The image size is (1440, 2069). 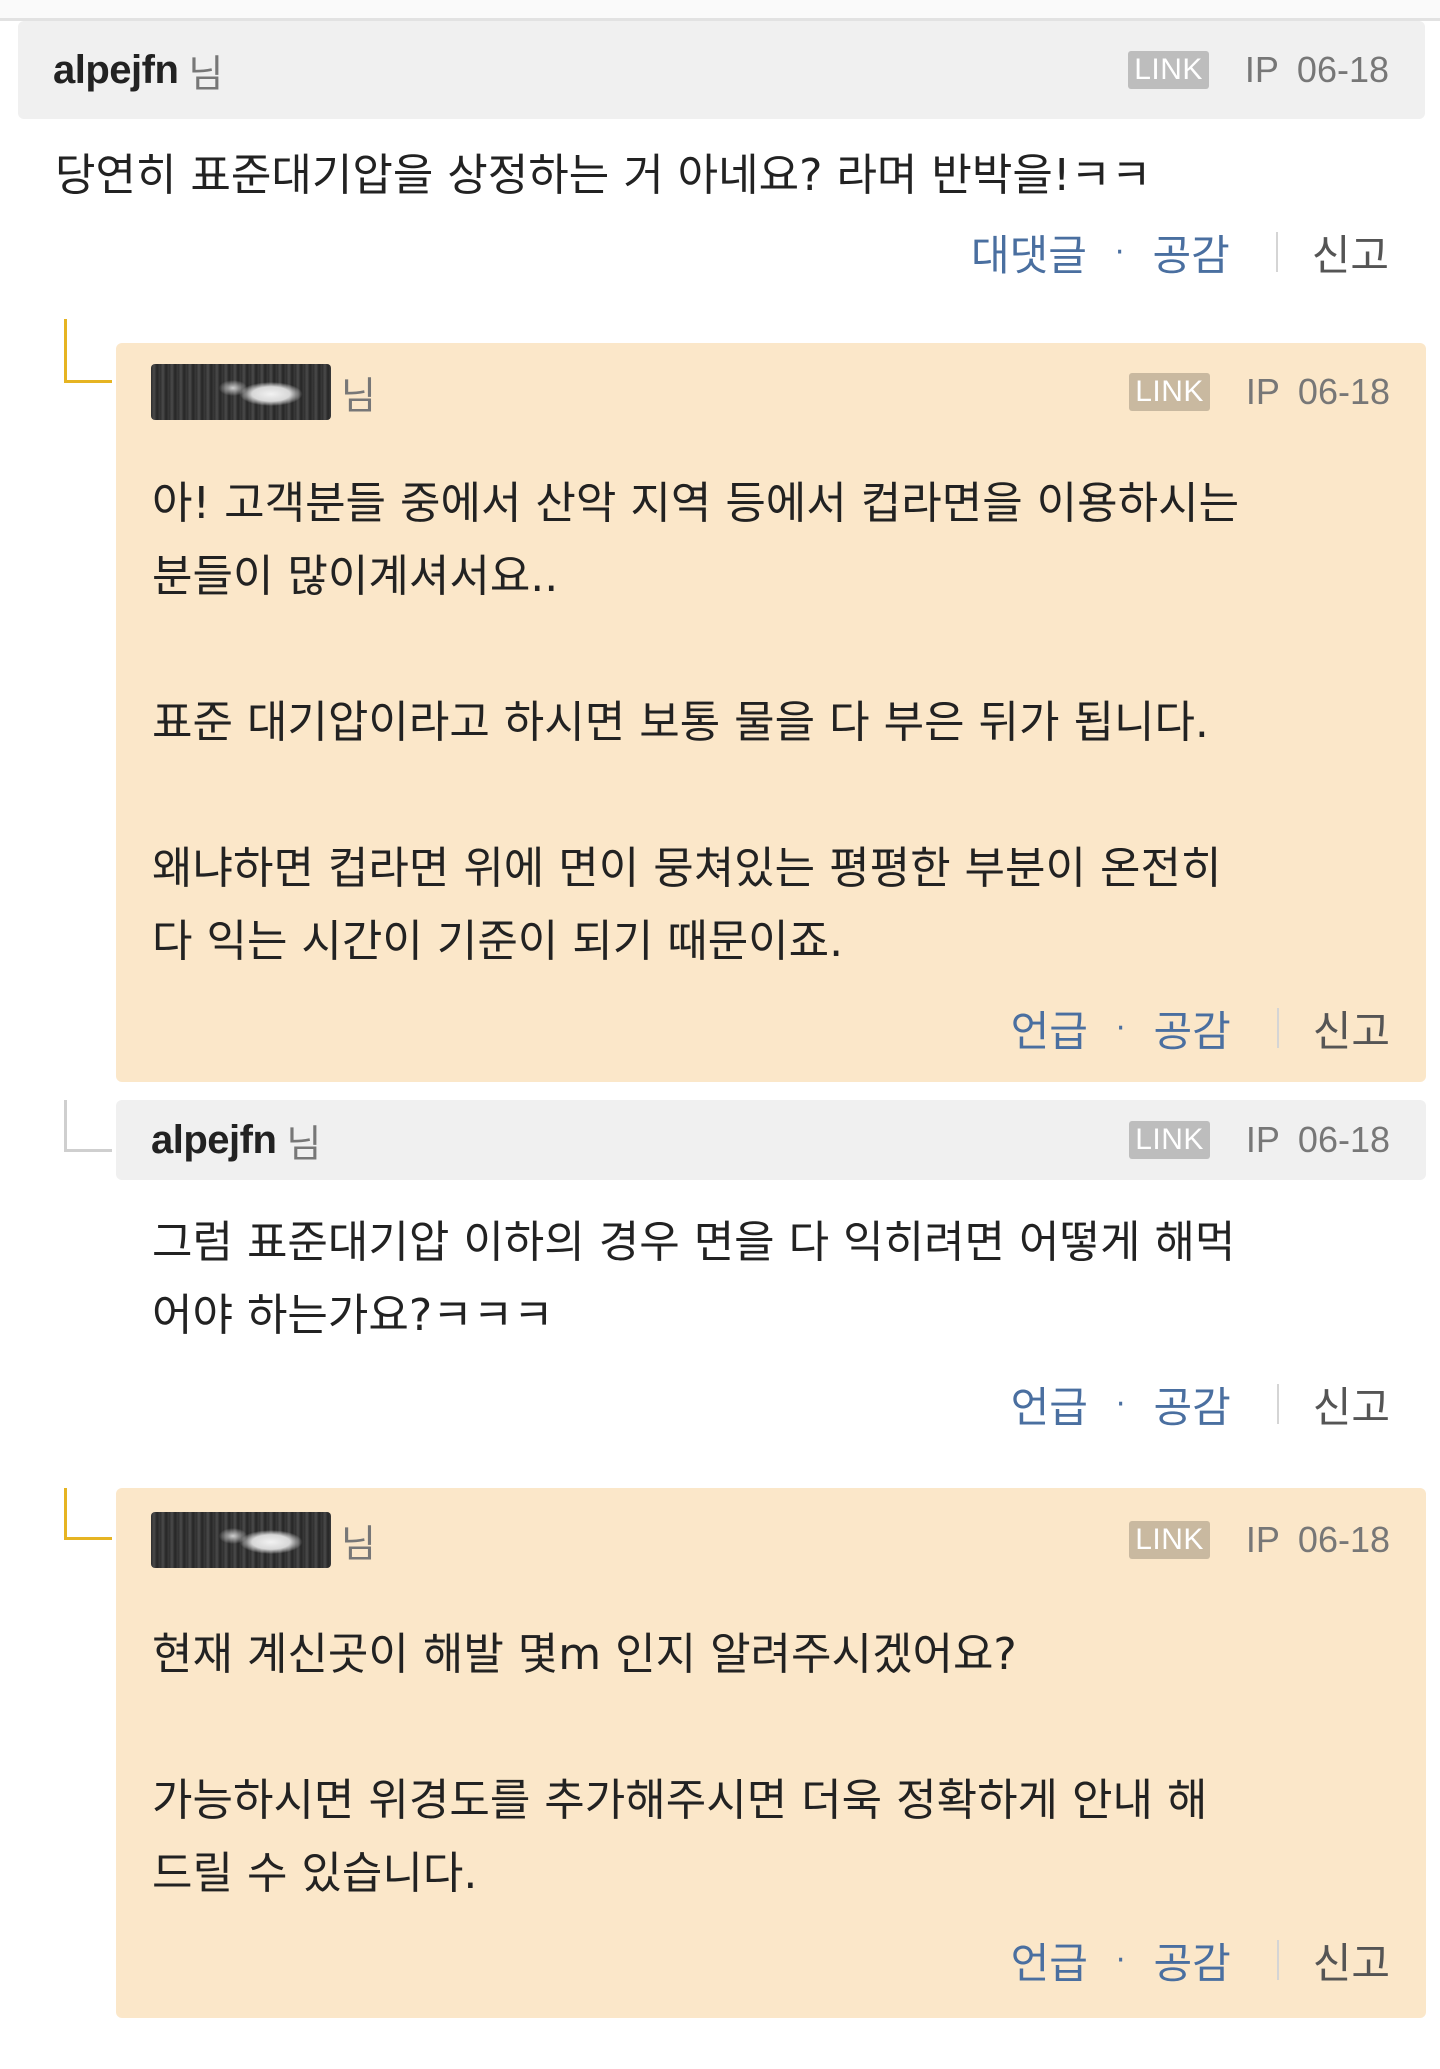 What do you see at coordinates (1029, 252) in the screenshot?
I see `reply-button: 대댓글` at bounding box center [1029, 252].